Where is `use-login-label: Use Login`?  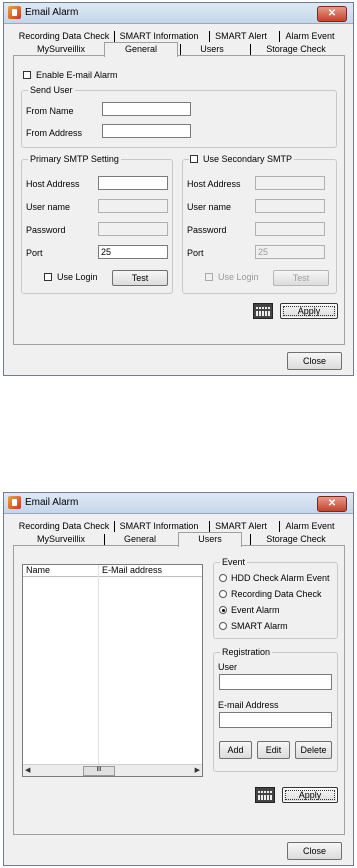 use-login-label: Use Login is located at coordinates (77, 277).